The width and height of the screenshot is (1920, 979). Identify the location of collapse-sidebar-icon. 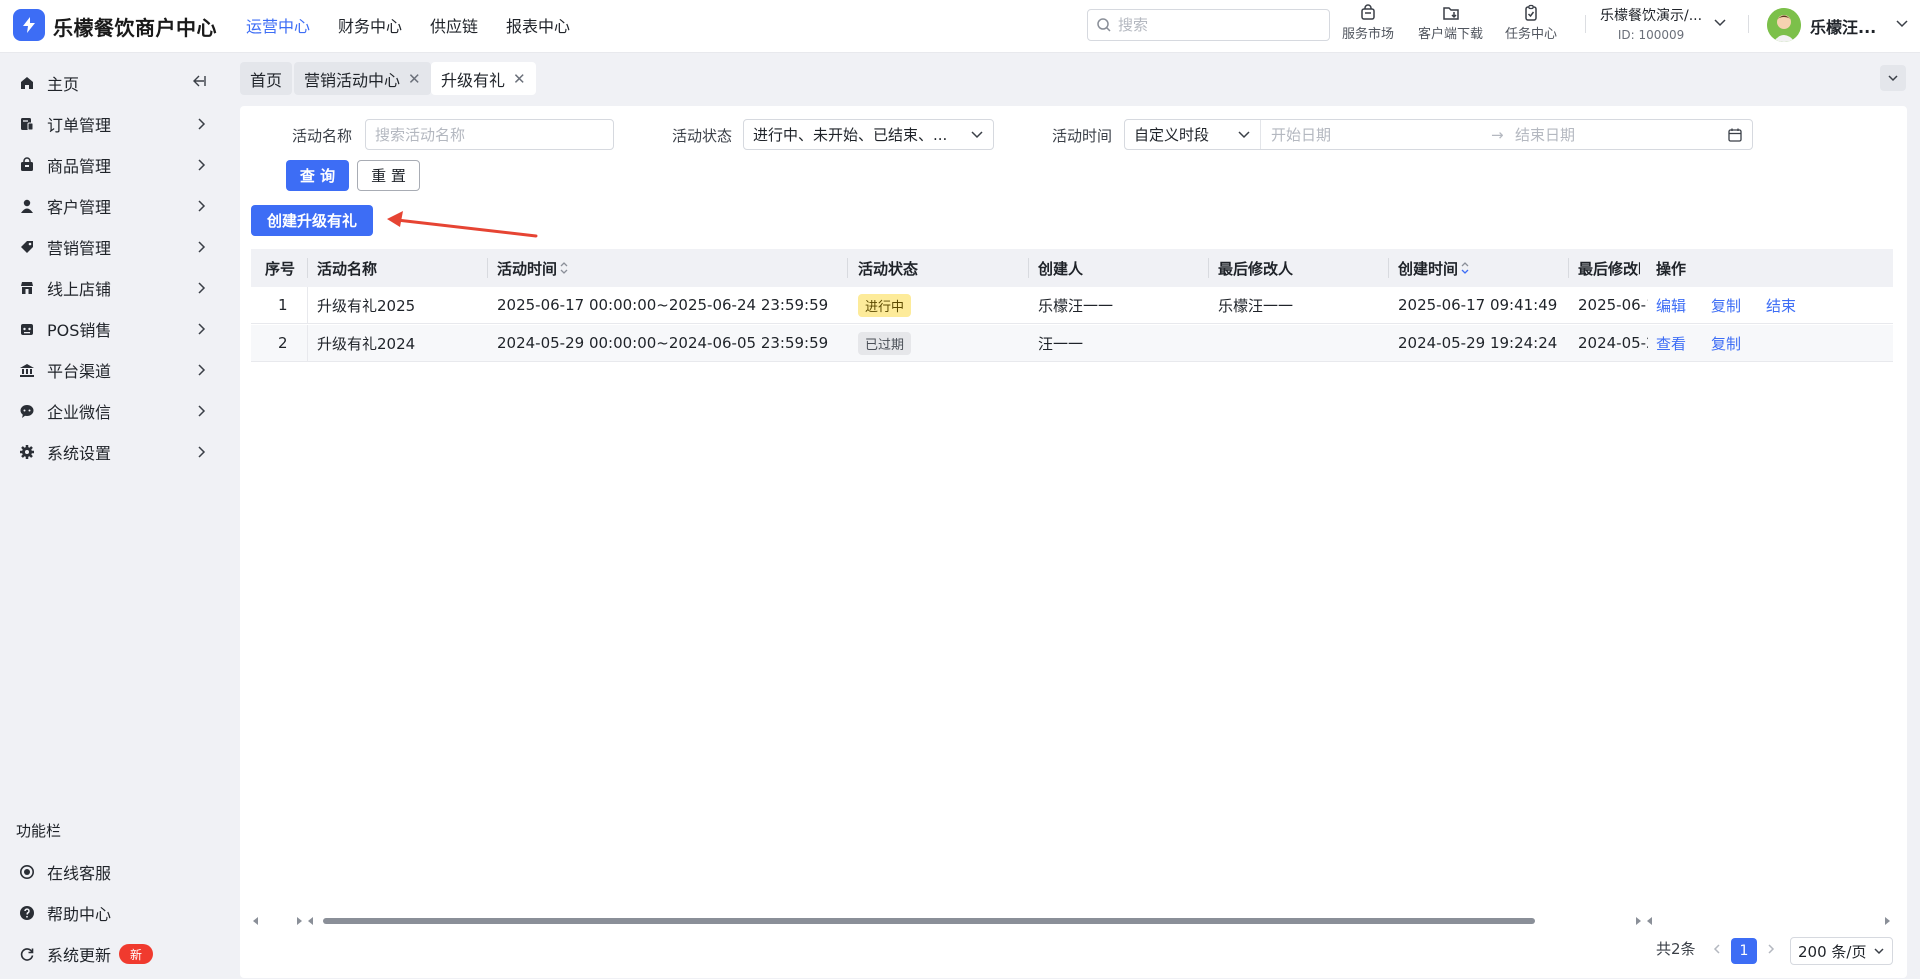
(199, 83).